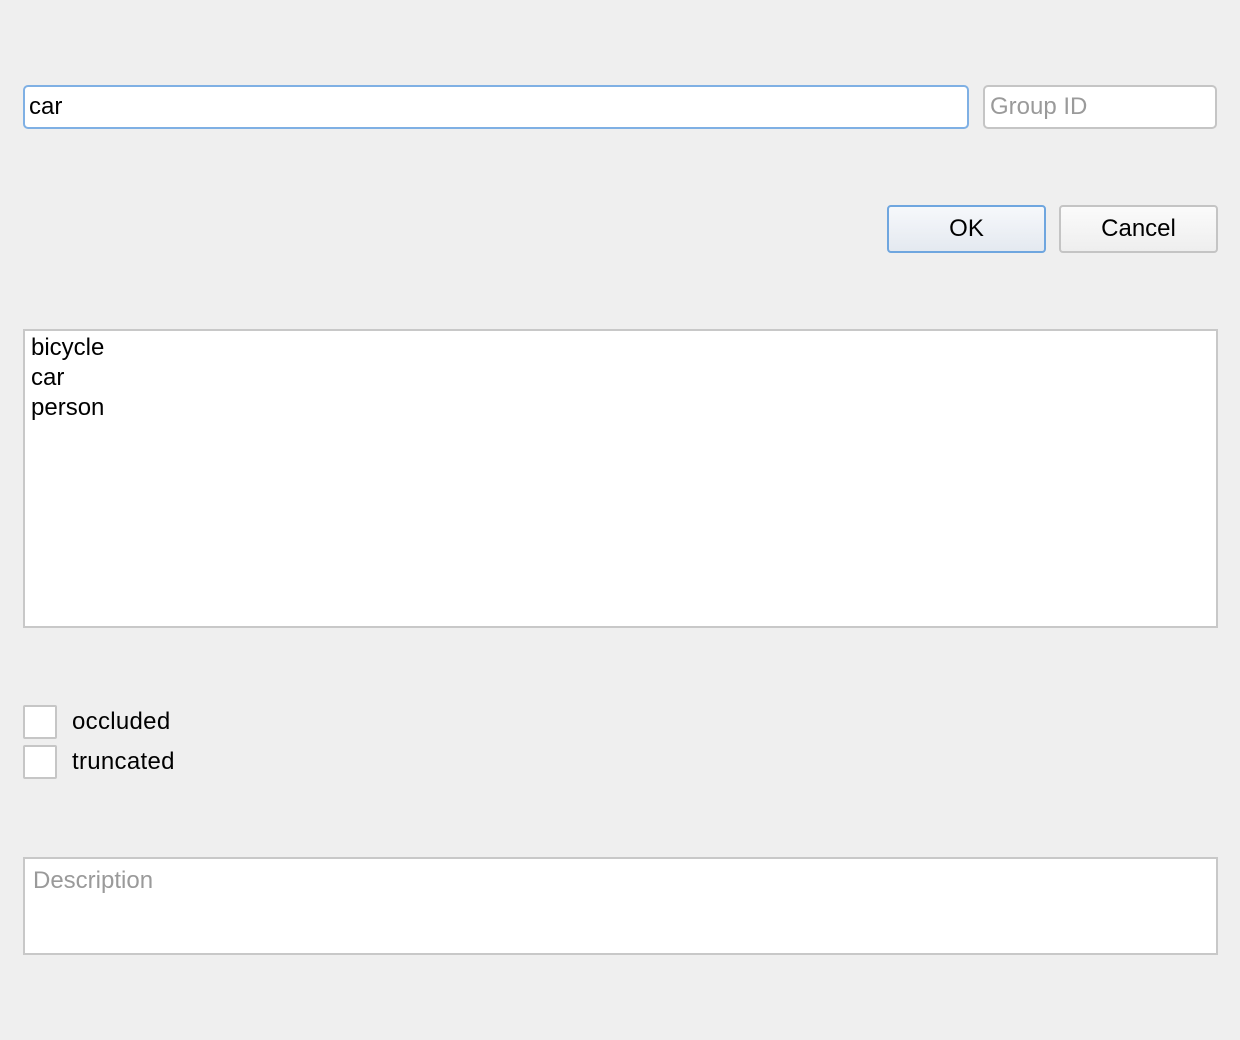 Image resolution: width=1240 pixels, height=1040 pixels. Describe the element at coordinates (1138, 229) in the screenshot. I see `cancel-button: Cancel` at that location.